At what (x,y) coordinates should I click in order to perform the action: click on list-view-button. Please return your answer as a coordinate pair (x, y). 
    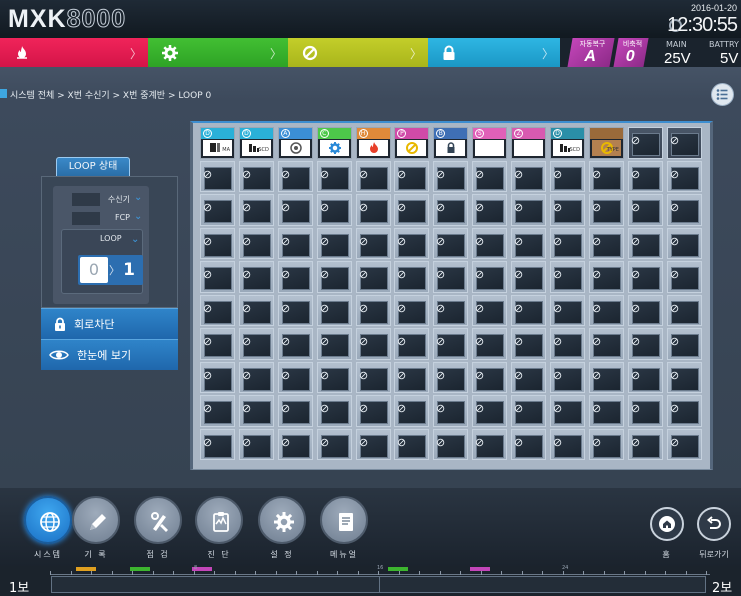
    Looking at the image, I should click on (722, 94).